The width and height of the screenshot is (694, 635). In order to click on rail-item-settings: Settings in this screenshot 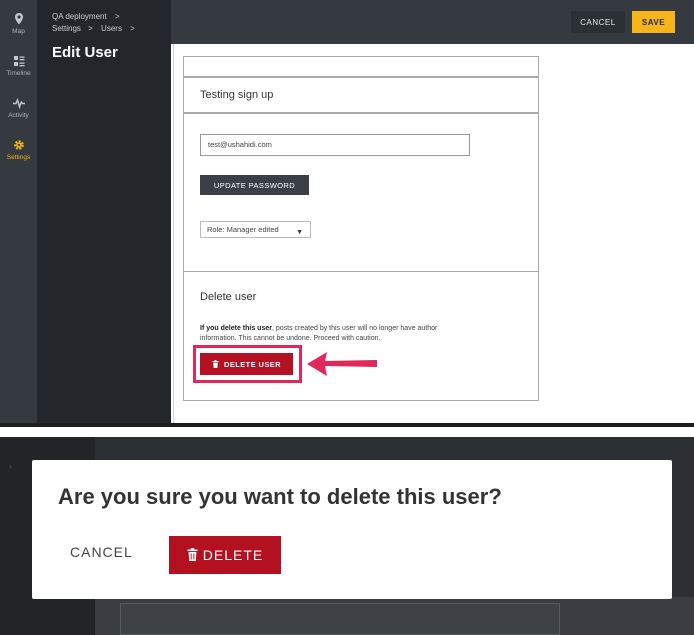, I will do `click(18, 149)`.